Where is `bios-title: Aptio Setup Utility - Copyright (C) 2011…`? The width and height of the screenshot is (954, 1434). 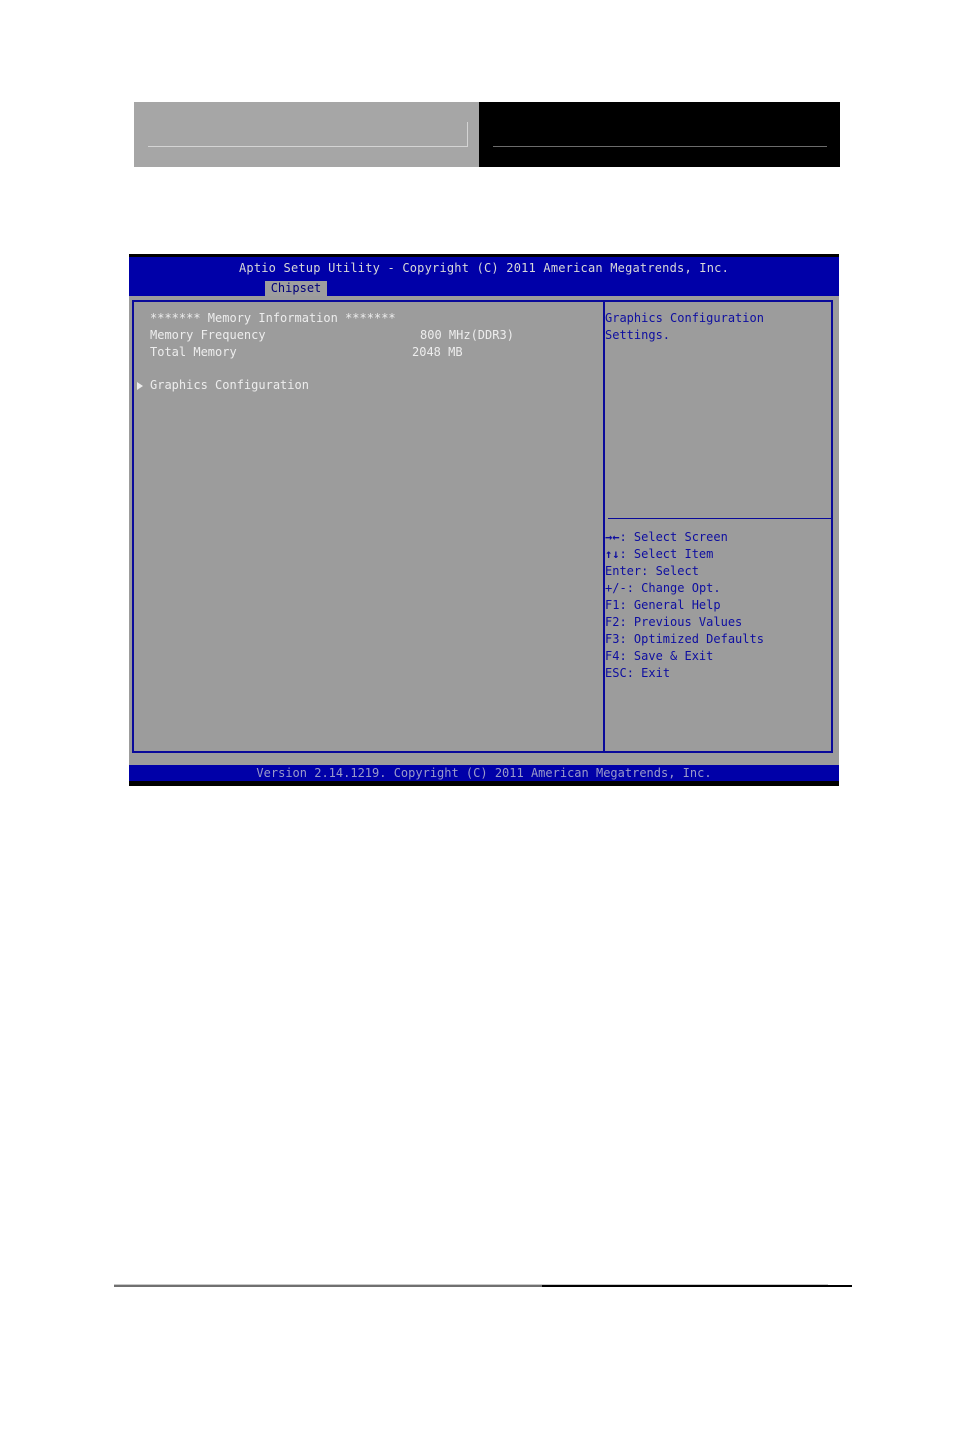
bios-title: Aptio Setup Utility - Copyright (C) 2011… is located at coordinates (484, 268).